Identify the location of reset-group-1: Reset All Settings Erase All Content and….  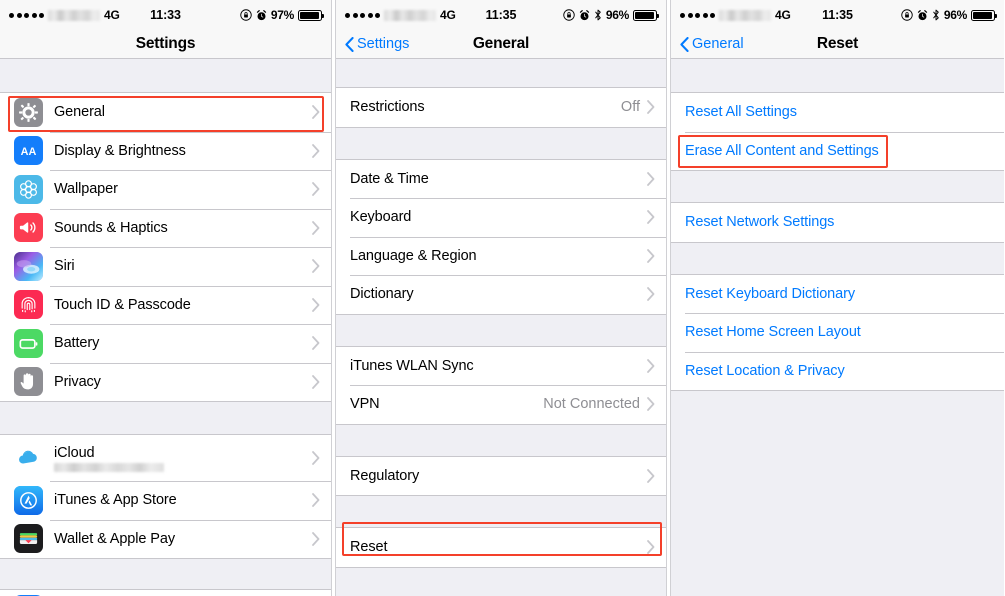
(837, 131).